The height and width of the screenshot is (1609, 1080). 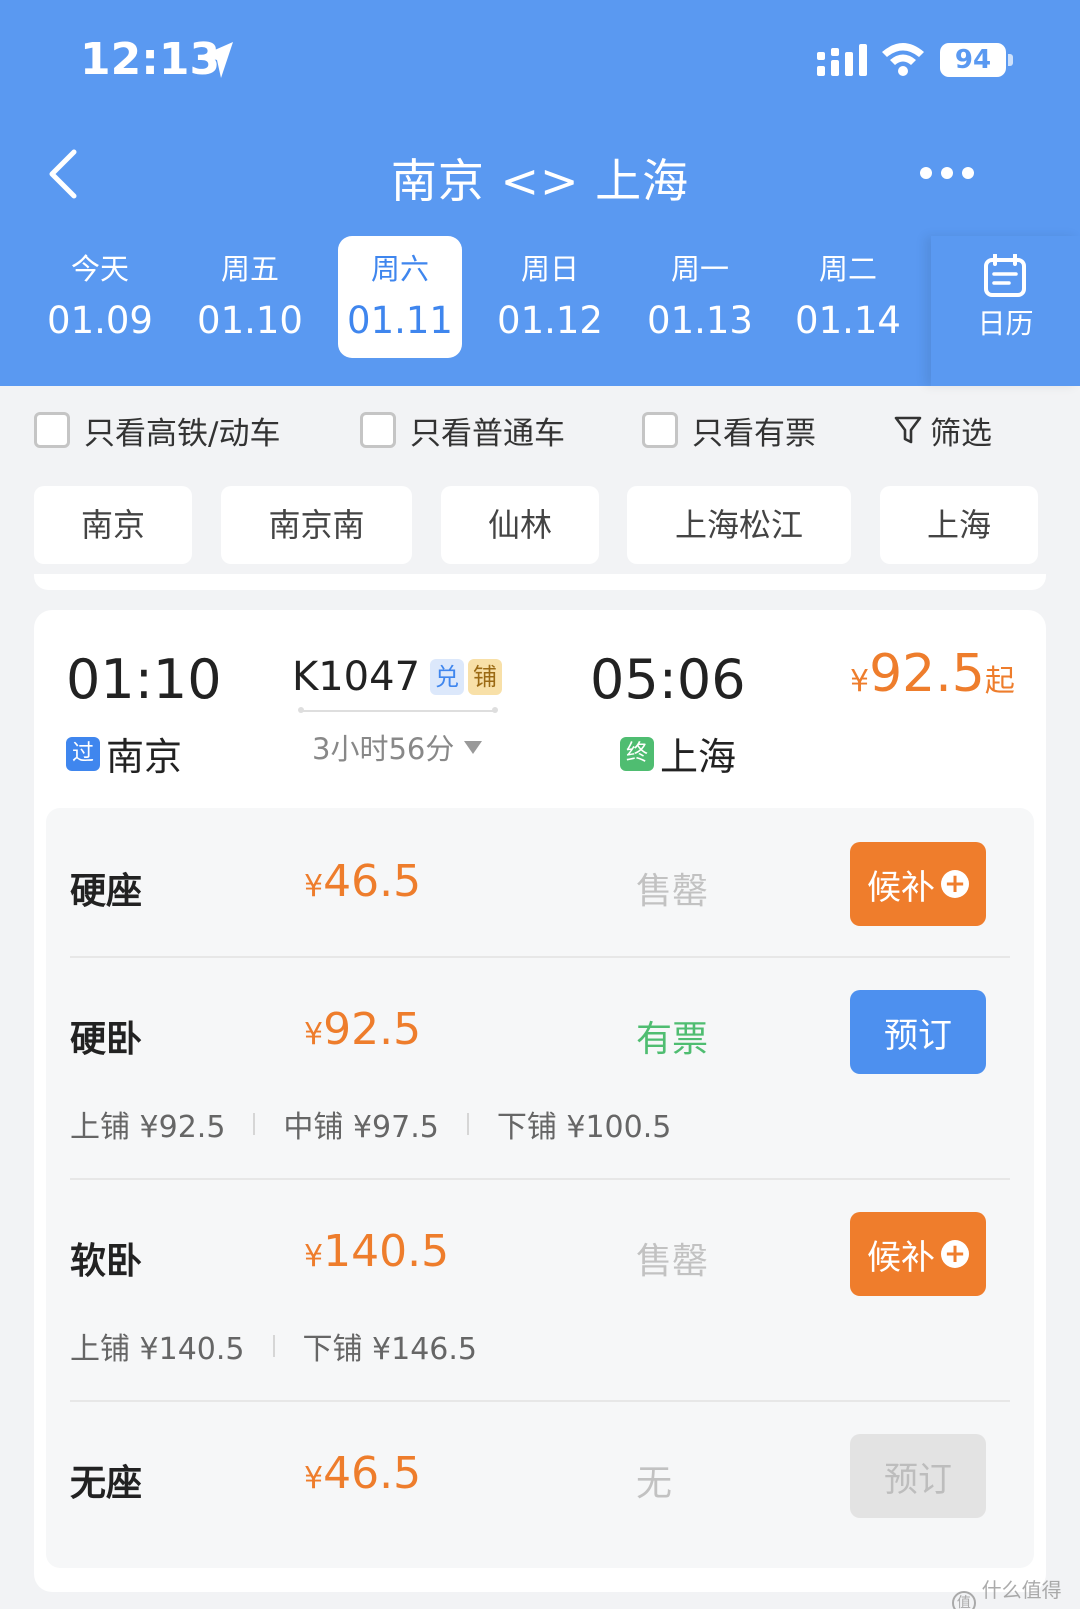 I want to click on date-tab-sun: 周日 01.12, so click(x=550, y=297).